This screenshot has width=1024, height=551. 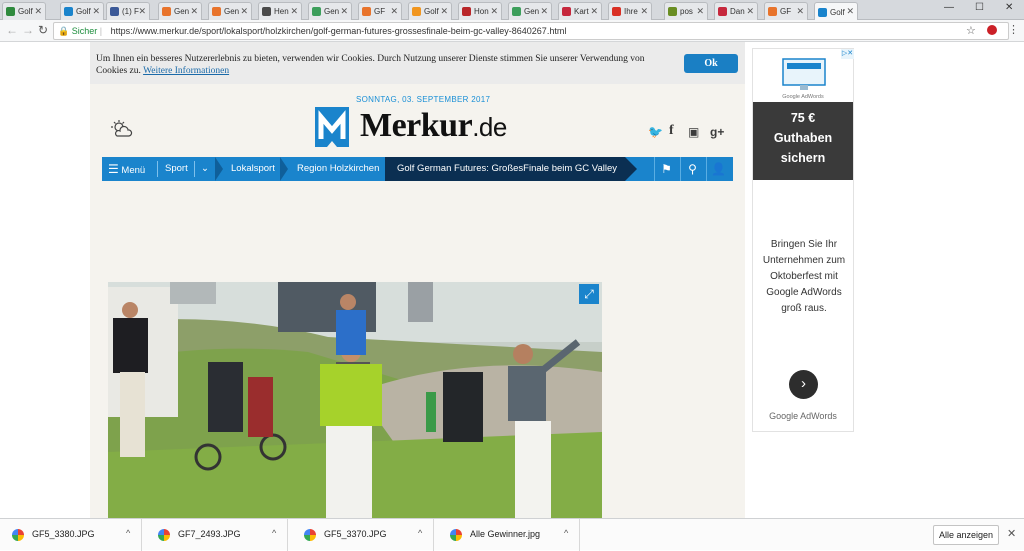 I want to click on tab-label: pos, so click(x=686, y=11).